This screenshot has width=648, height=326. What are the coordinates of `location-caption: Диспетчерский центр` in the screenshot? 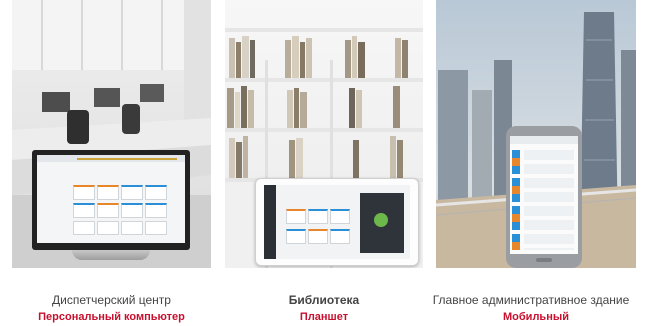 It's located at (111, 300).